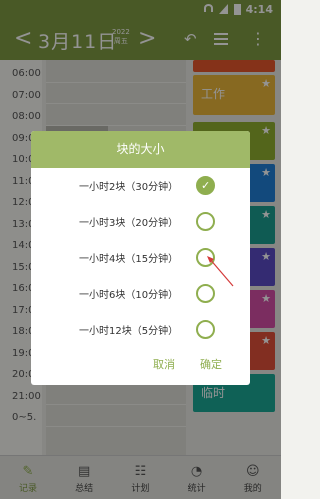 The image size is (320, 499). Describe the element at coordinates (129, 331) in the screenshot. I see `option-label: 一小时12块（5分钟）` at that location.